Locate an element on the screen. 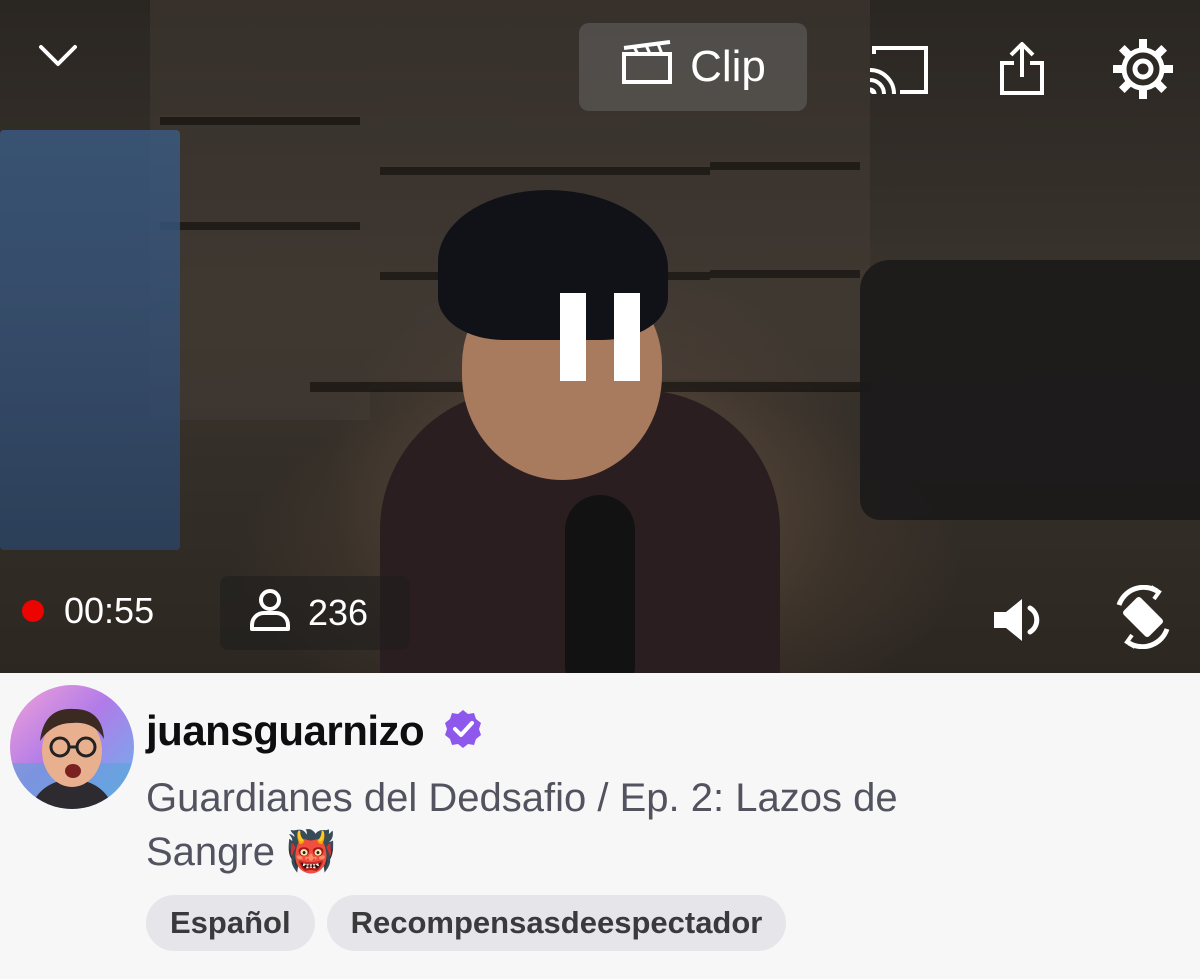  clip-label: Clip is located at coordinates (728, 66).